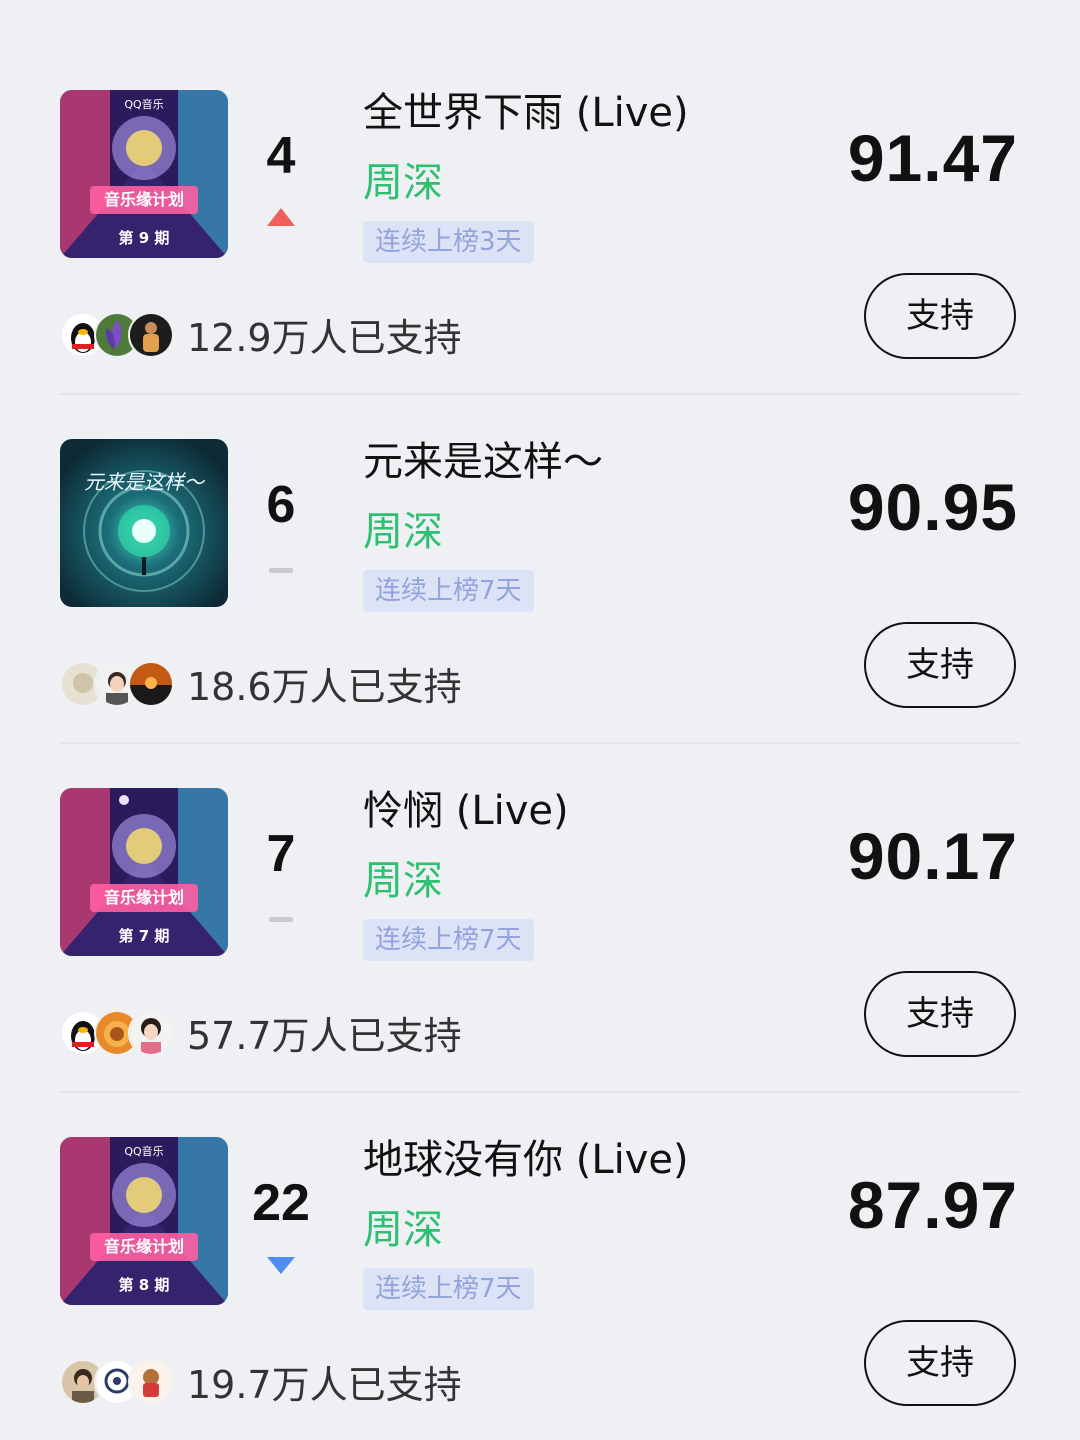  Describe the element at coordinates (281, 217) in the screenshot. I see `triangle-up-icon` at that location.